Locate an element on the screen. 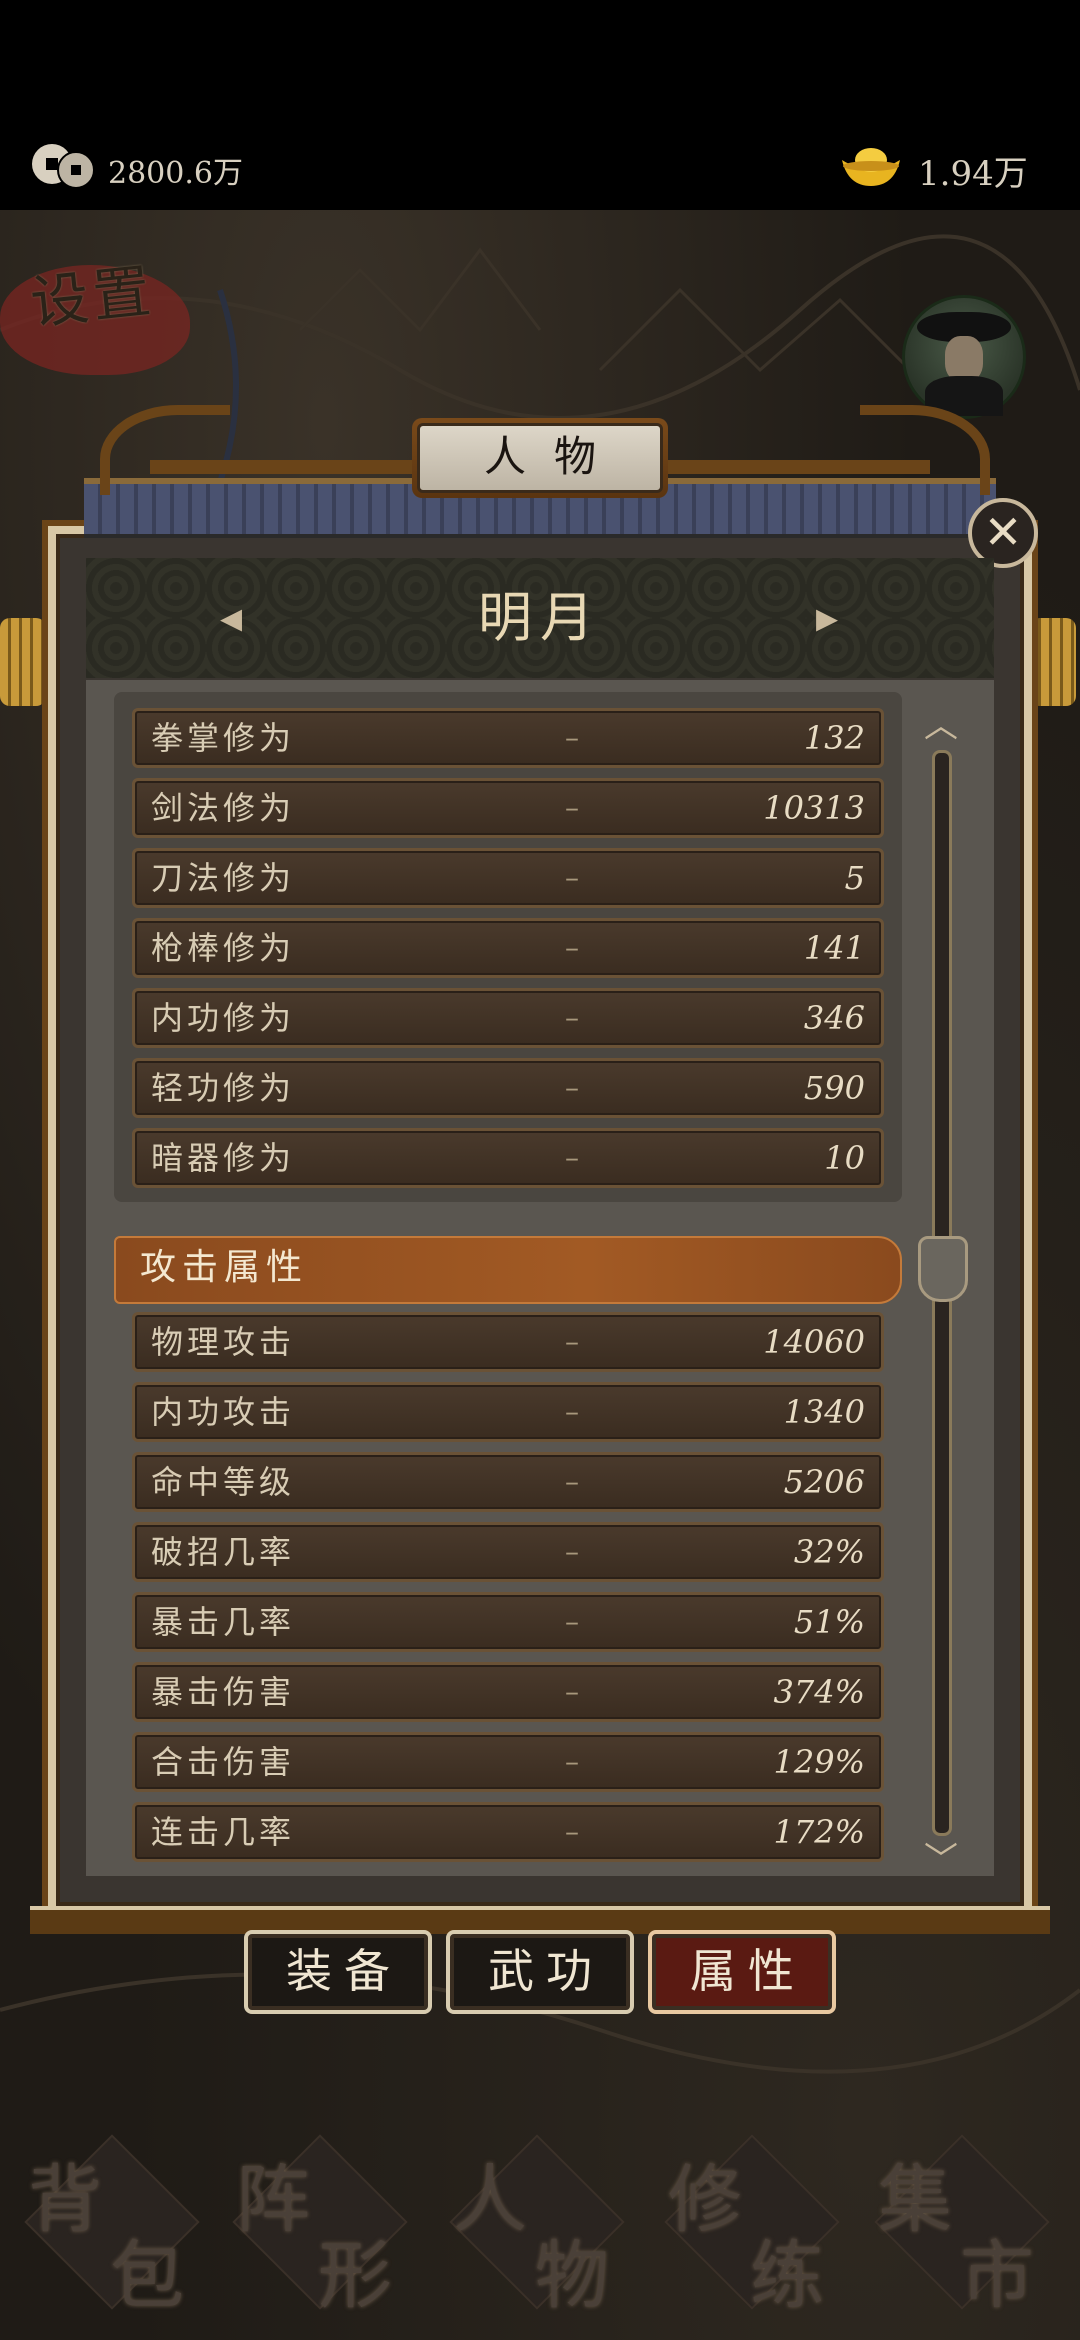 The image size is (1080, 2340). nav-label-char: 练 is located at coordinates (787, 2276).